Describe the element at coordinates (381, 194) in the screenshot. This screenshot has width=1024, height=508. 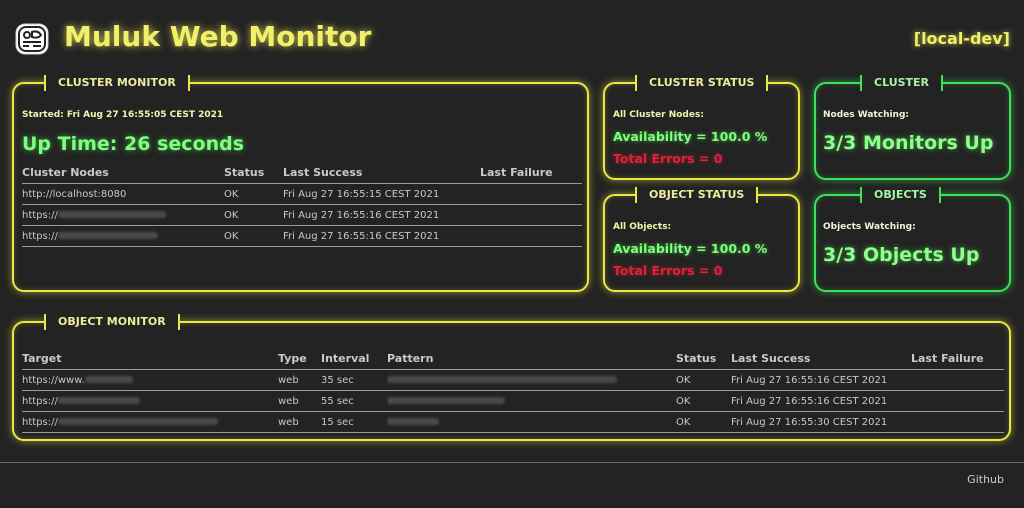
I see `node-last-success: Fri Aug 27 16:55:15 CEST 2021` at that location.